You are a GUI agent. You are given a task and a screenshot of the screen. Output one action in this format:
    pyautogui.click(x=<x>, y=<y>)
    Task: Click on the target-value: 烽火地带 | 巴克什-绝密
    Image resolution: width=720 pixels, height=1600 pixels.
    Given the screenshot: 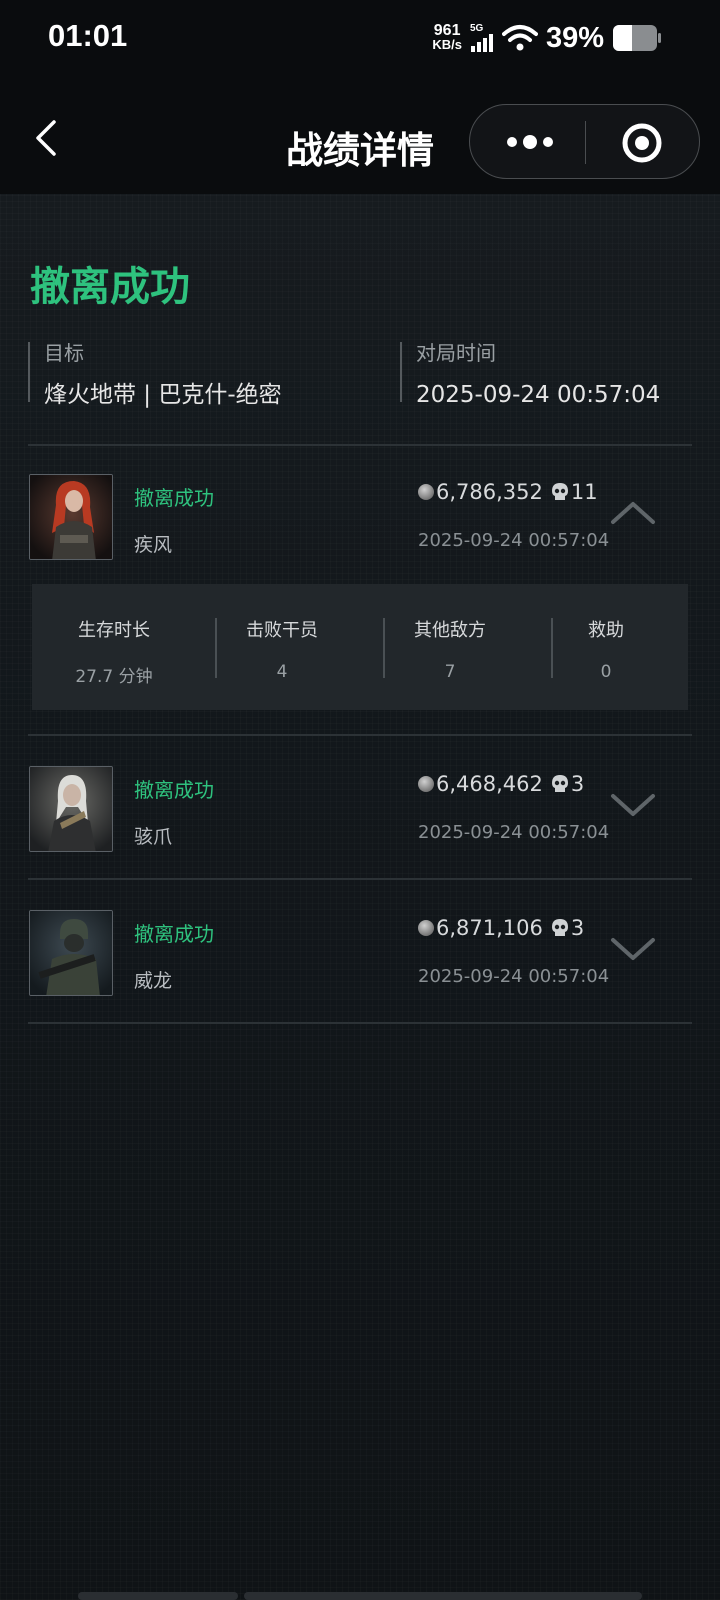 What is the action you would take?
    pyautogui.click(x=163, y=395)
    